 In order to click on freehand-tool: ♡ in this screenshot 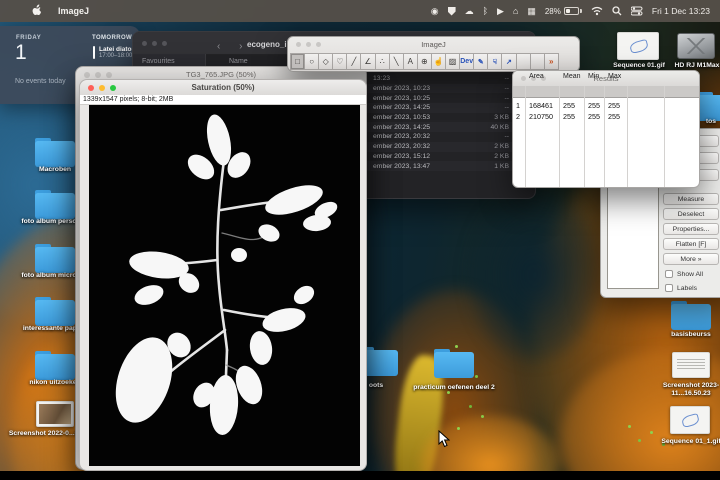, I will do `click(340, 61)`.